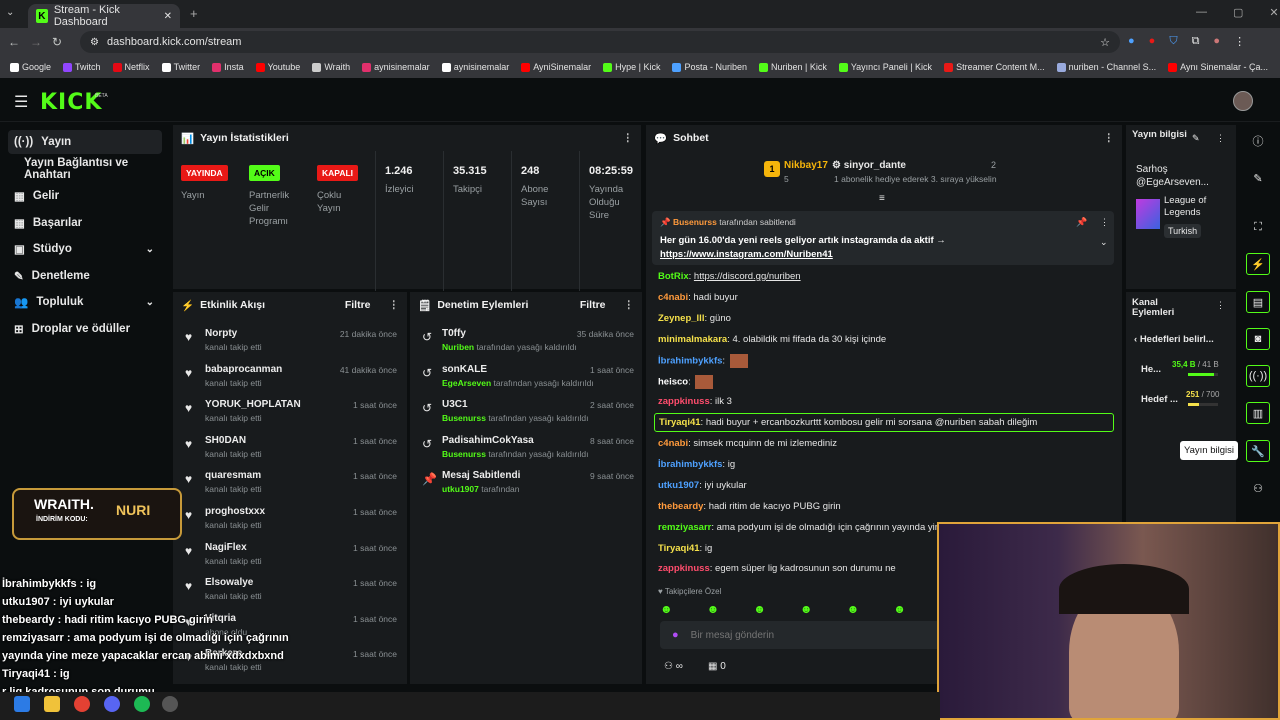 The height and width of the screenshot is (720, 1280). I want to click on chat-username: zappkinuss, so click(684, 401).